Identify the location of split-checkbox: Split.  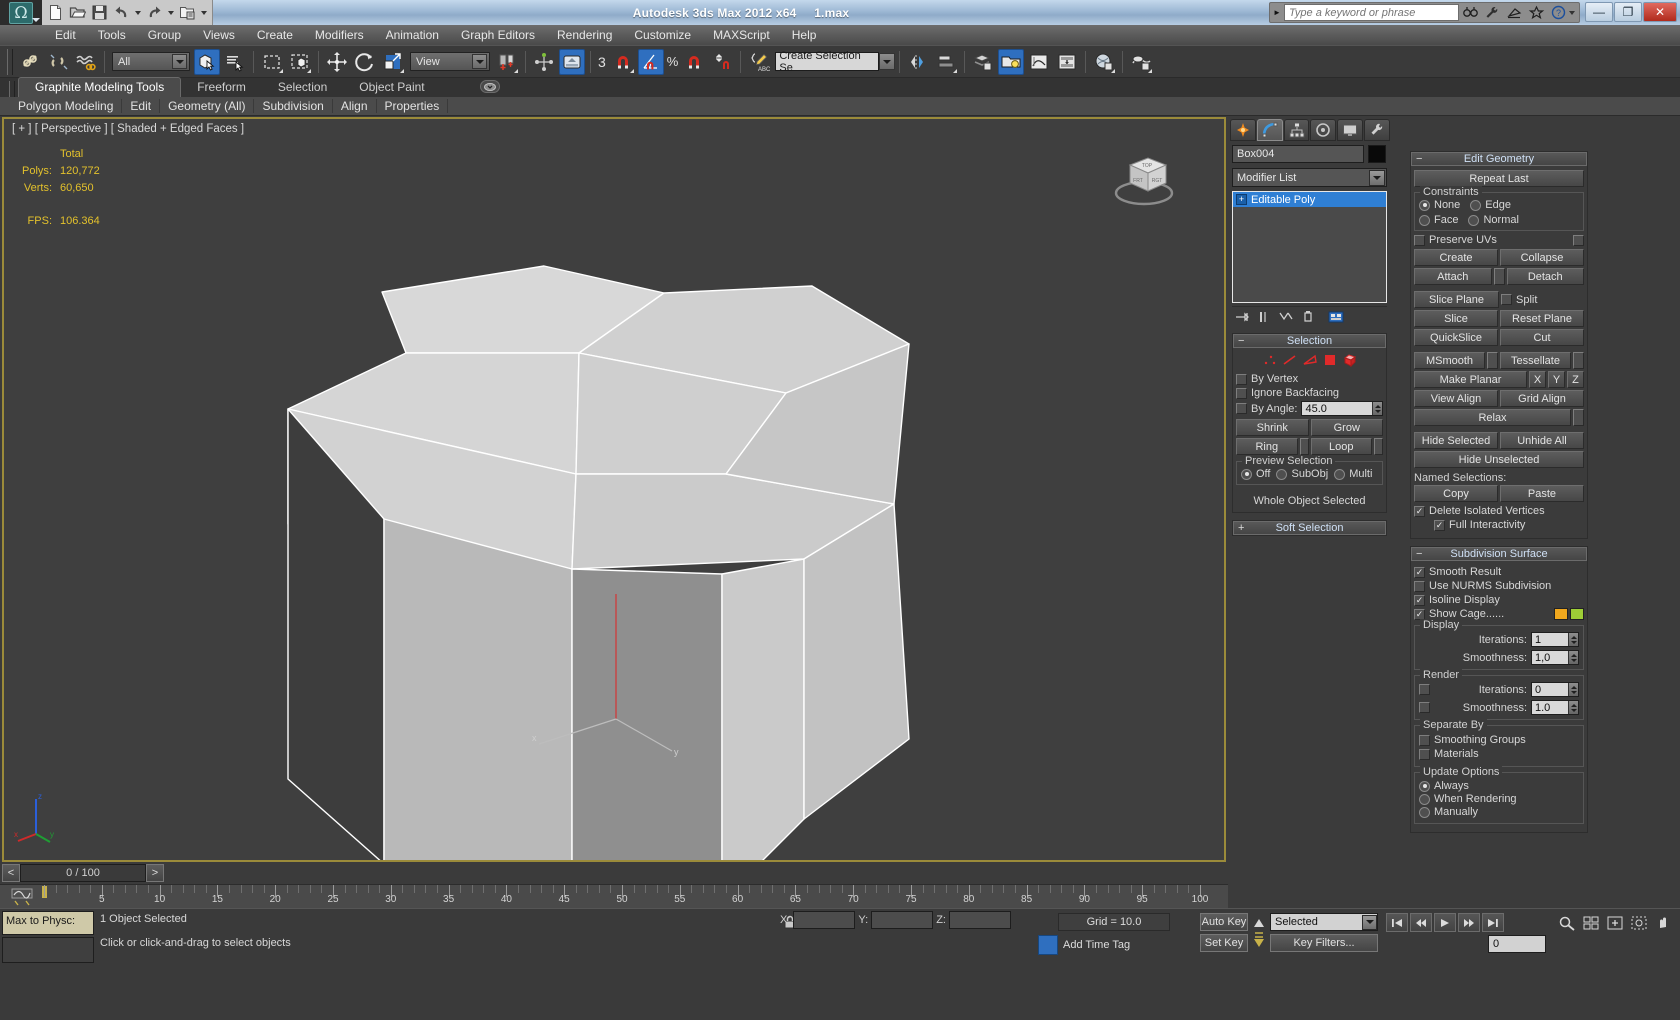
(1542, 299).